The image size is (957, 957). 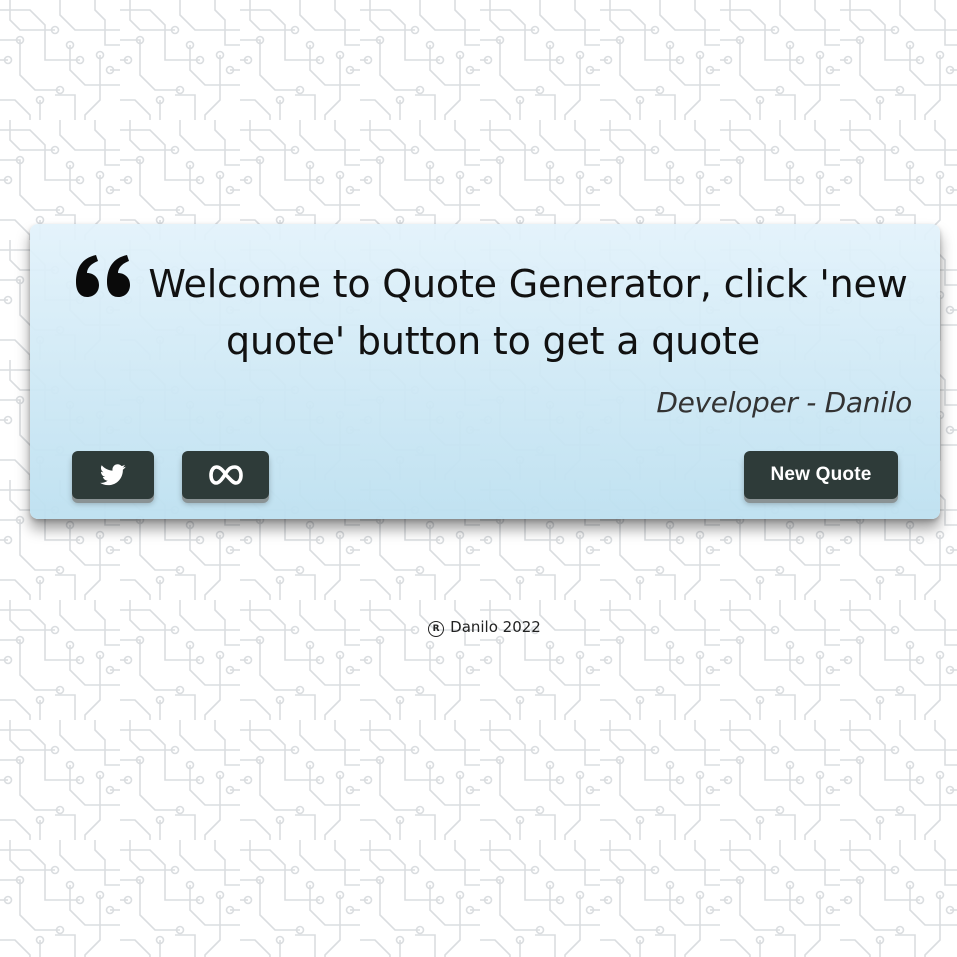 I want to click on meta-share-button, so click(x=225, y=475).